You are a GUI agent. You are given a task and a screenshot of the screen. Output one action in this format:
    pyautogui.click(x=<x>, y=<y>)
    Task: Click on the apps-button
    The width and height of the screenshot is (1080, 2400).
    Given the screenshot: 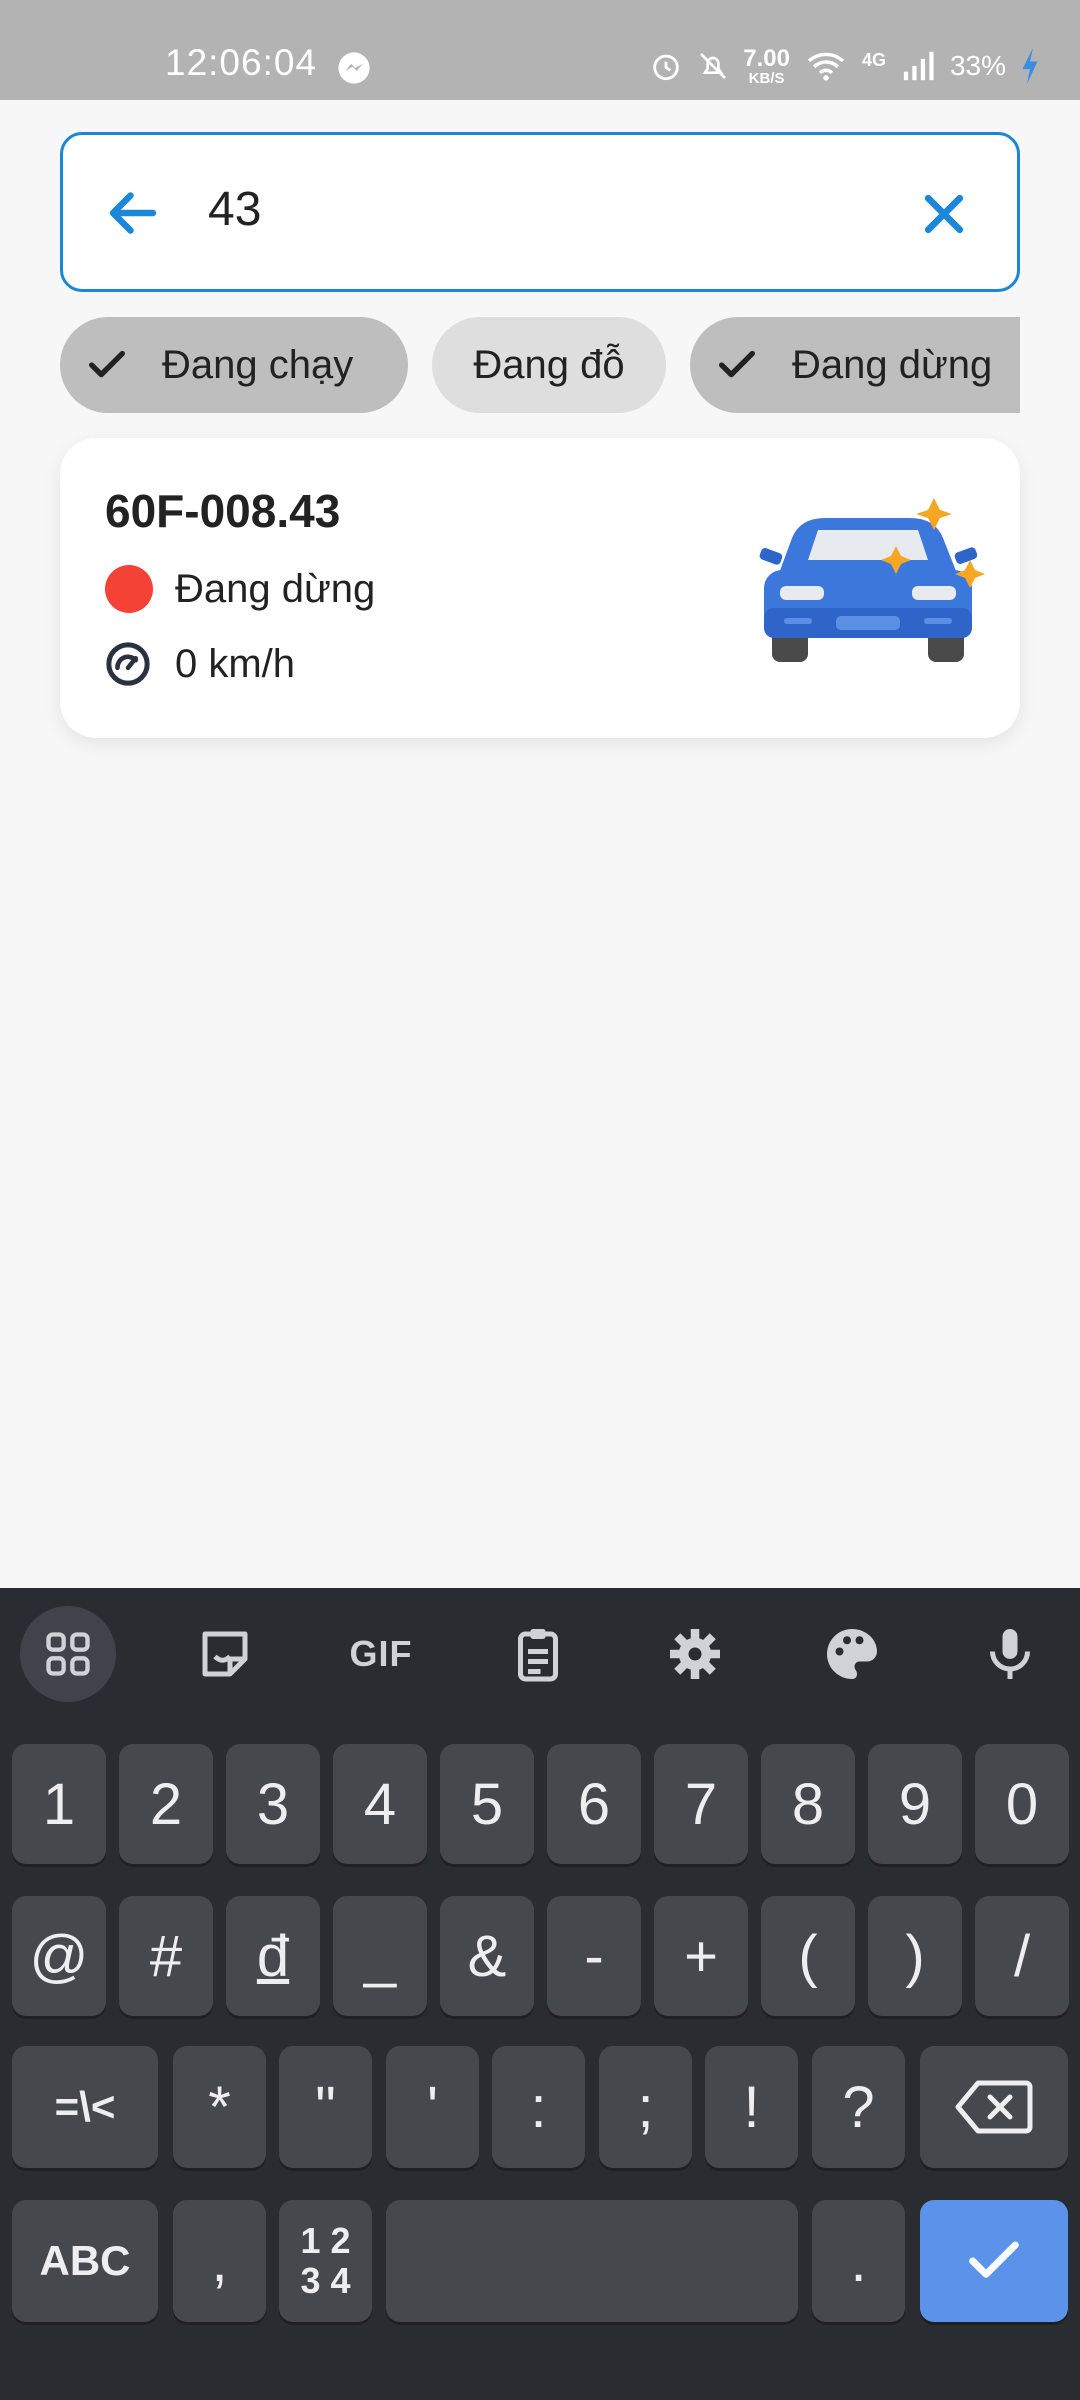 What is the action you would take?
    pyautogui.click(x=68, y=1654)
    